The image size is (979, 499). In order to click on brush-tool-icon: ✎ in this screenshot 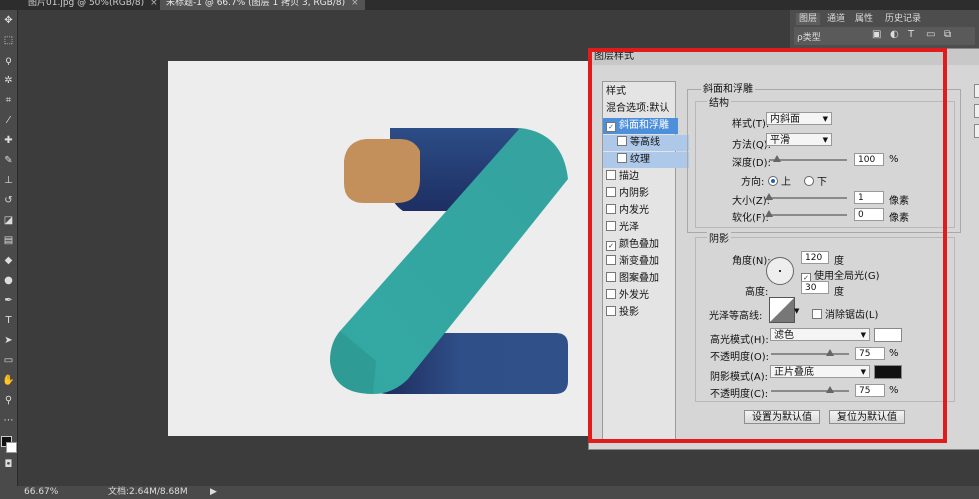, I will do `click(8, 160)`.